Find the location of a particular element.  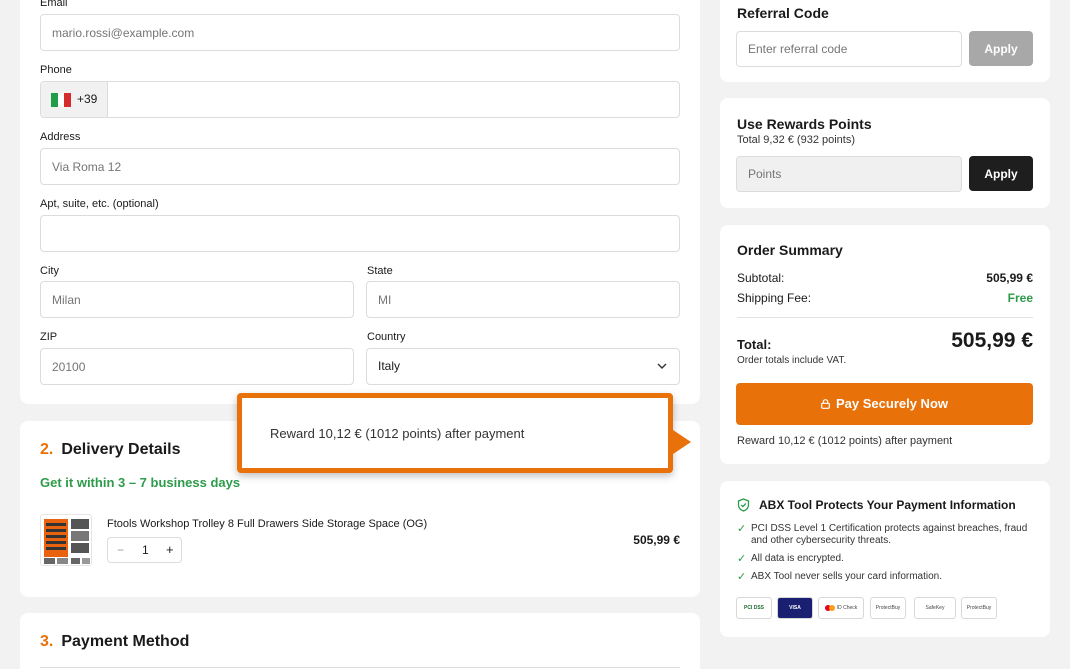

mastercard-idcheck-badge: ID Check is located at coordinates (841, 608).